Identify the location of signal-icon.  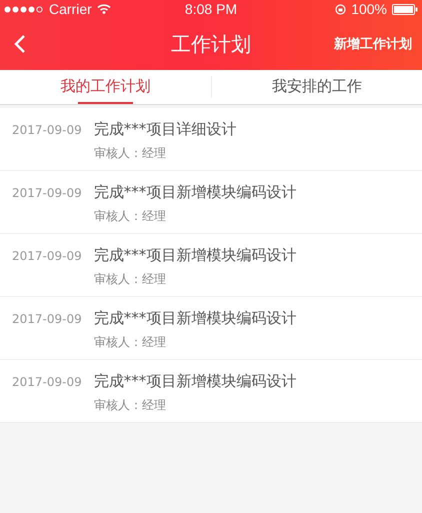
(24, 9).